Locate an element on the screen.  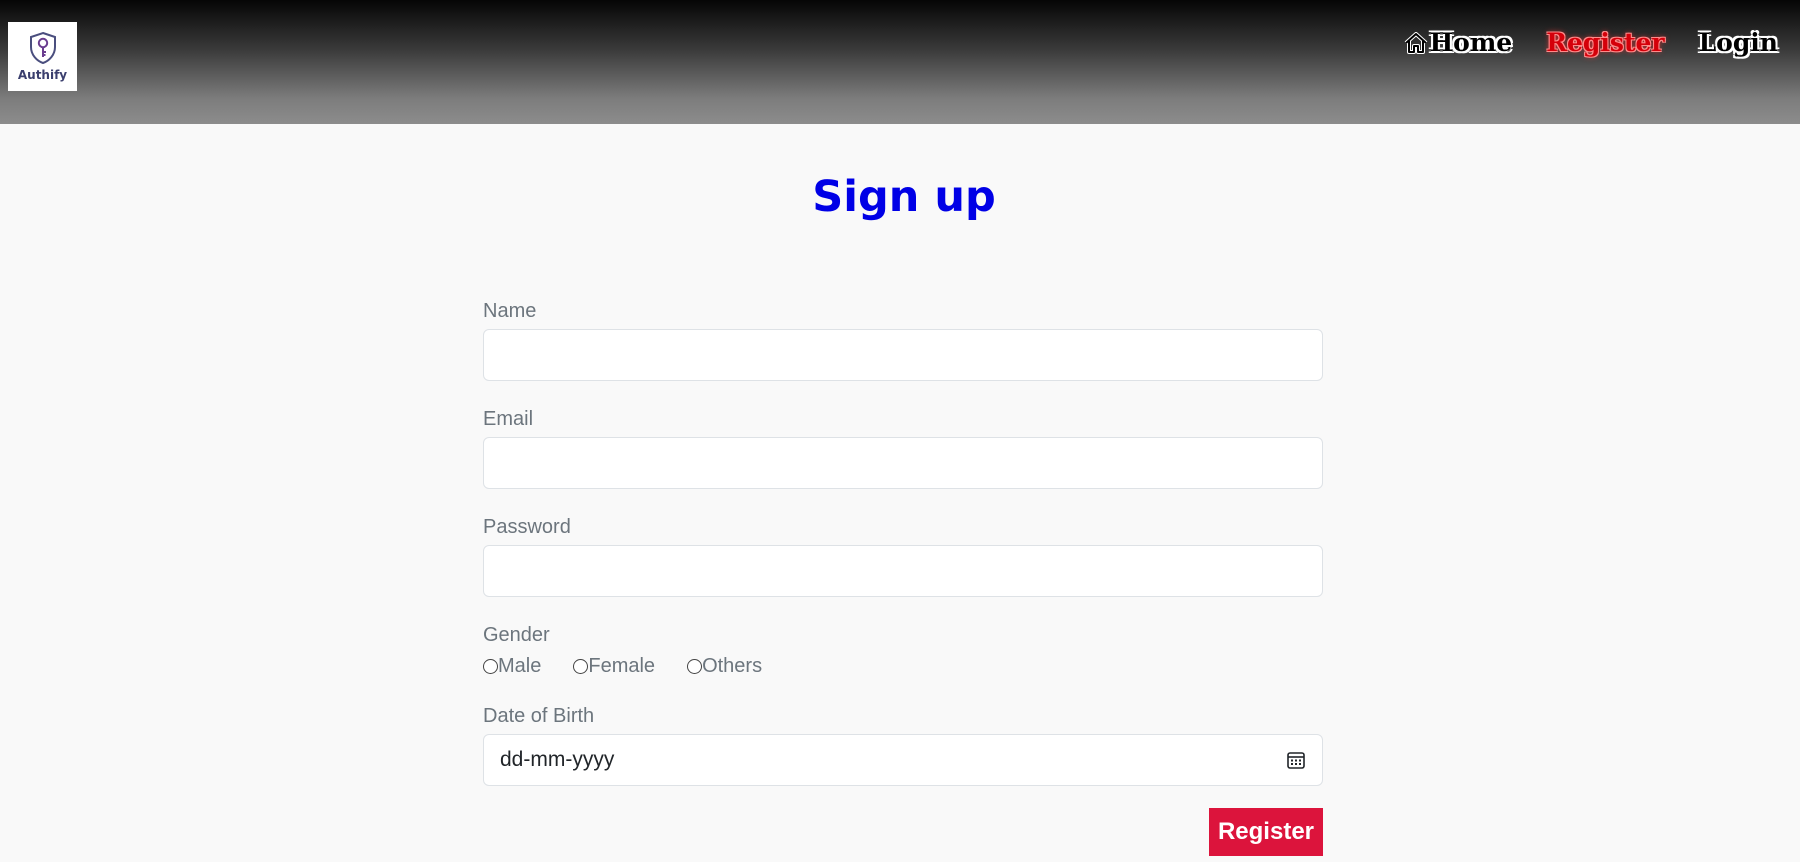
page-title: Sign up is located at coordinates (904, 197).